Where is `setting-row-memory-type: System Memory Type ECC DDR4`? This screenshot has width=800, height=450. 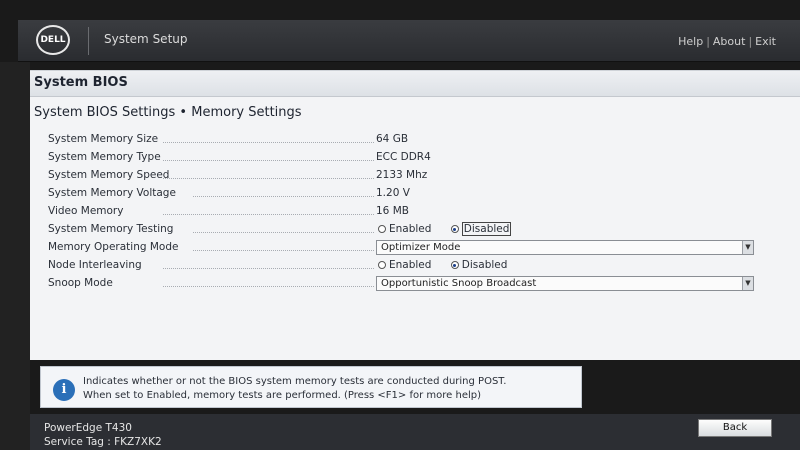
setting-row-memory-type: System Memory Type ECC DDR4 is located at coordinates (418, 158).